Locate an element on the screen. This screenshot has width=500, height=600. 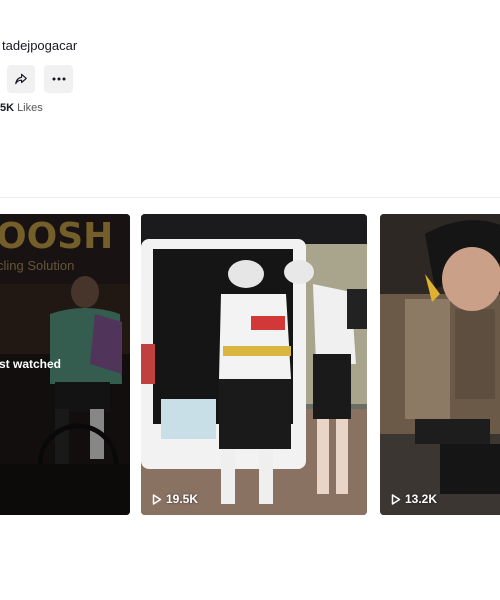
divider is located at coordinates (250, 197).